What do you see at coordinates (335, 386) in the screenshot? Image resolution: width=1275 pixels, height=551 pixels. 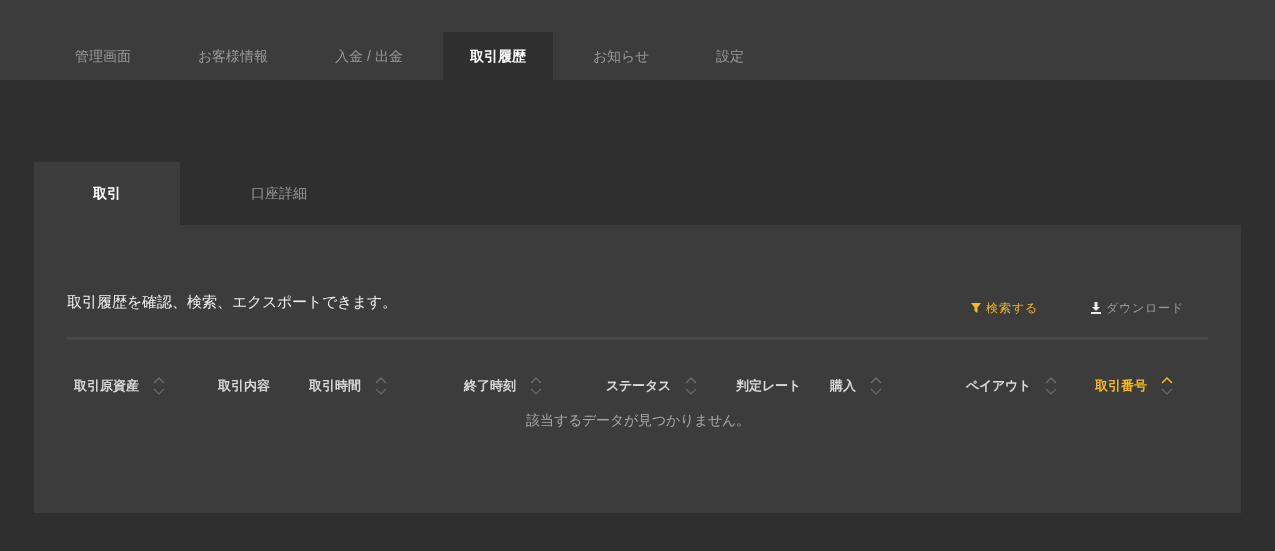 I see `column-header: 取引時間` at bounding box center [335, 386].